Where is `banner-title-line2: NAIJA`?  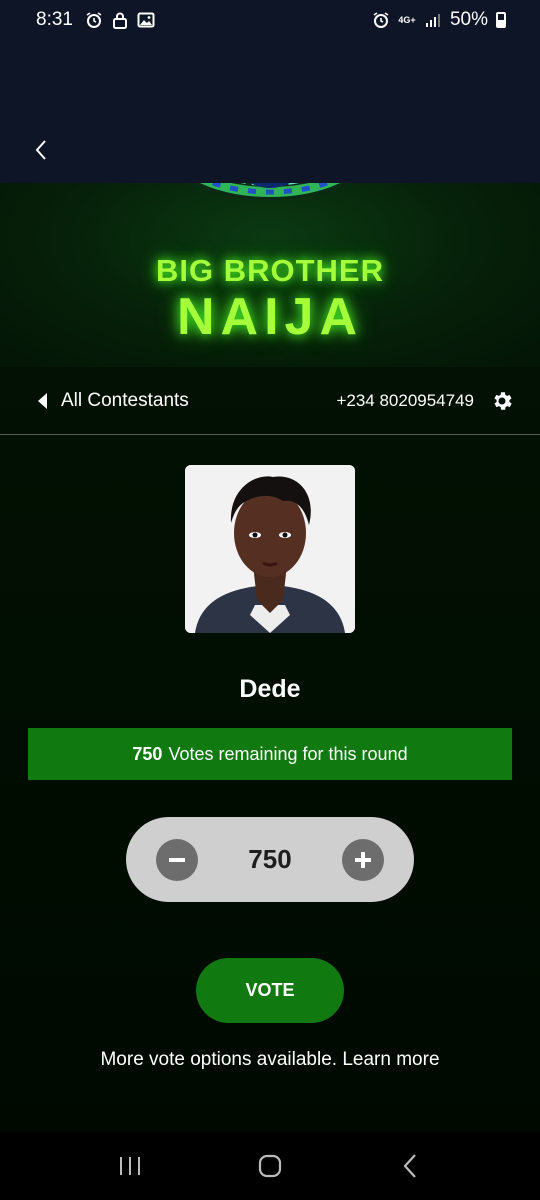
banner-title-line2: NAIJA is located at coordinates (270, 317).